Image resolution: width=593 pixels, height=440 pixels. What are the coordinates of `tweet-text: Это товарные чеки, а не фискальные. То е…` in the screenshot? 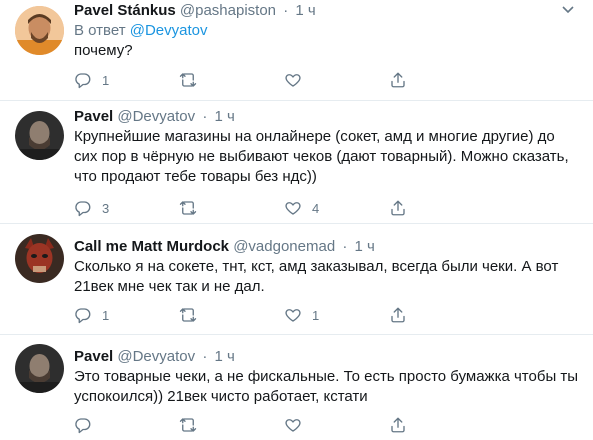 It's located at (326, 386).